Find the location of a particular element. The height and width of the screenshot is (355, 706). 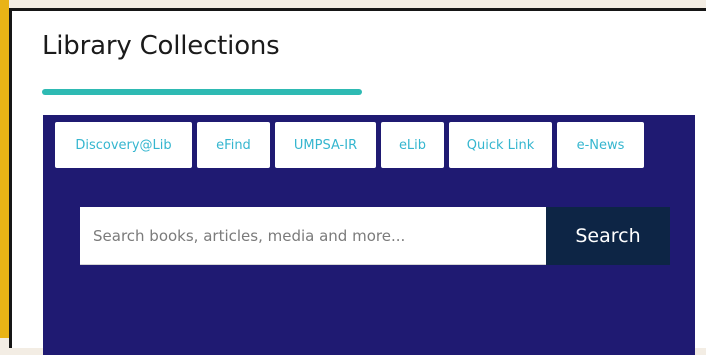

left-accent-bar is located at coordinates (4, 169).